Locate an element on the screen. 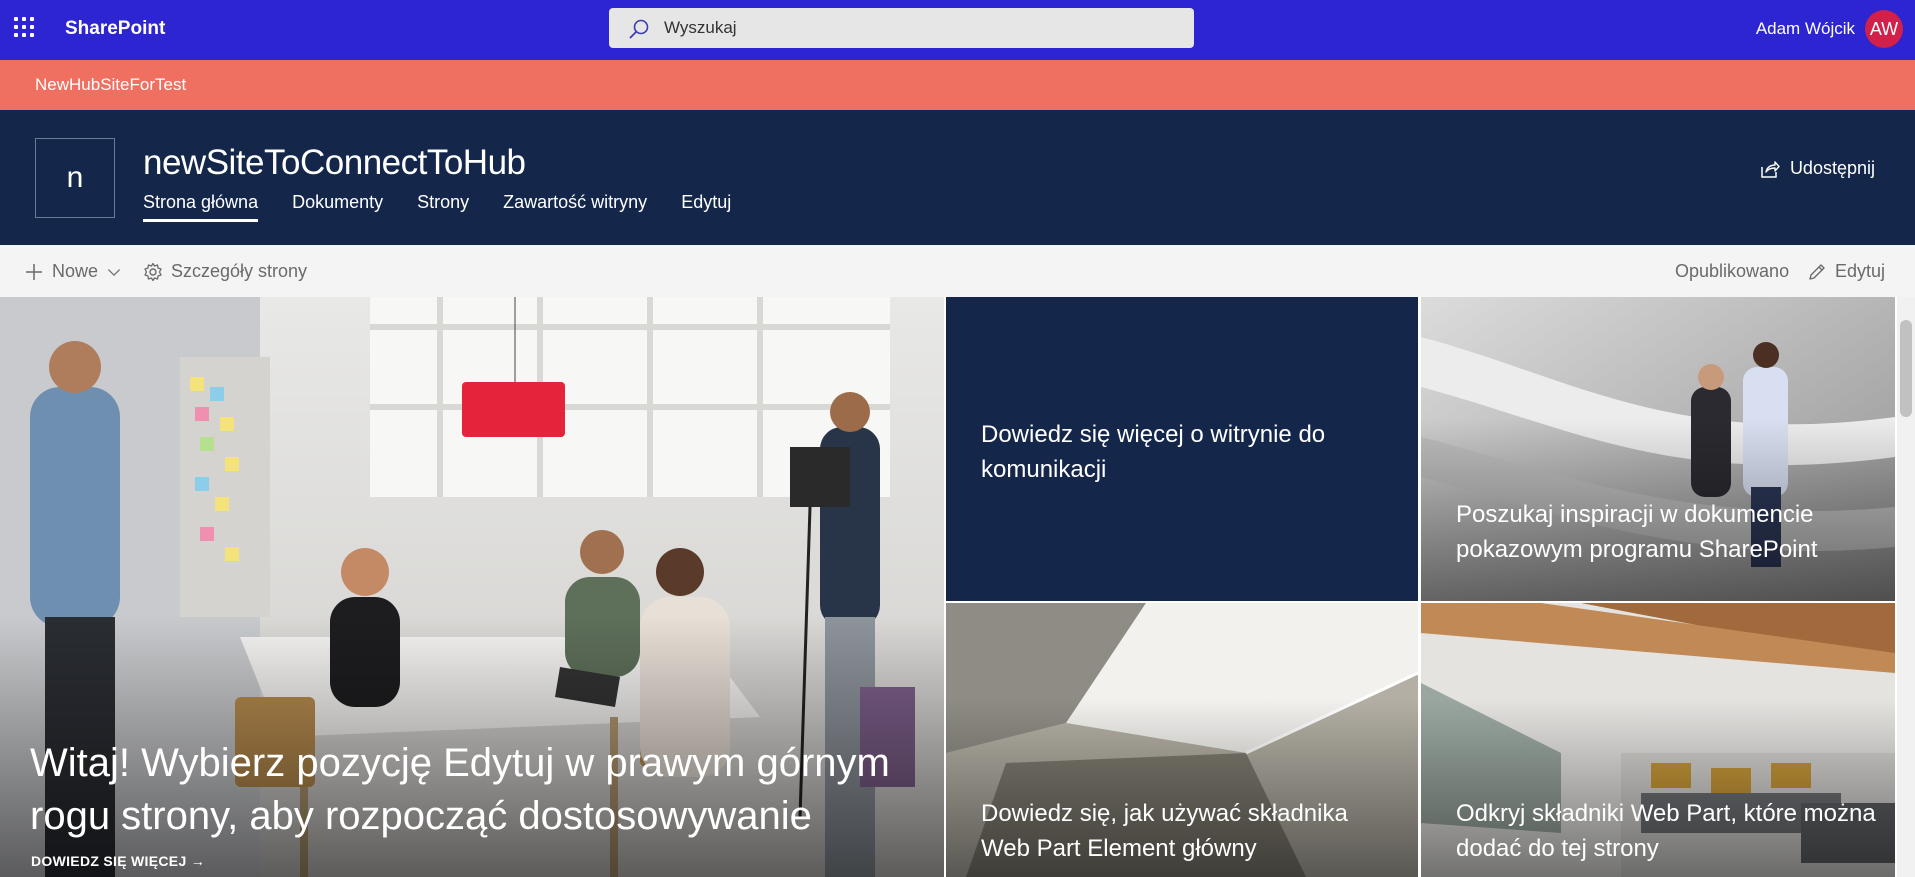  share-button: Udostępnij is located at coordinates (1817, 168).